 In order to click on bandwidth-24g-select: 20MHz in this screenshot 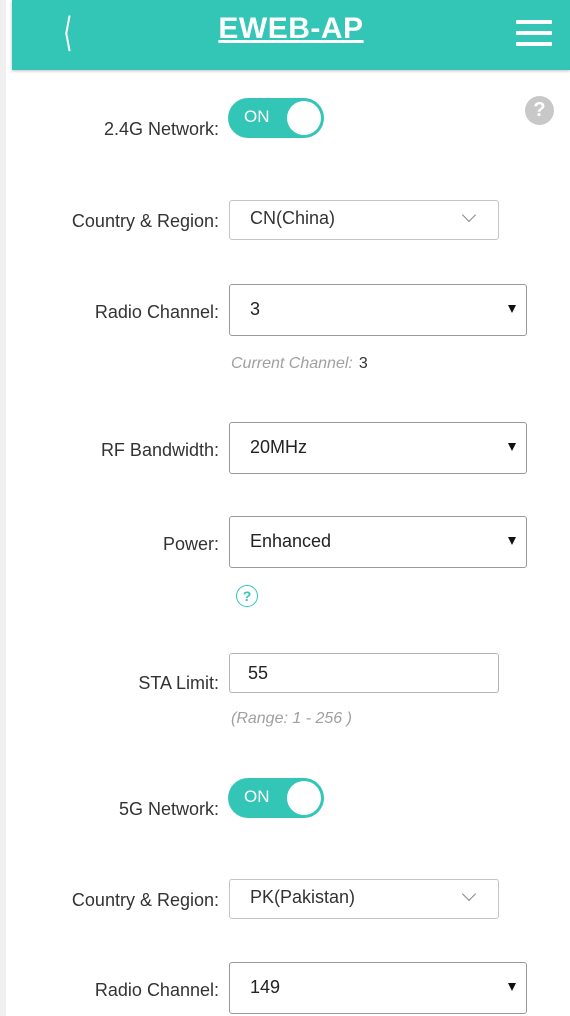, I will do `click(378, 448)`.